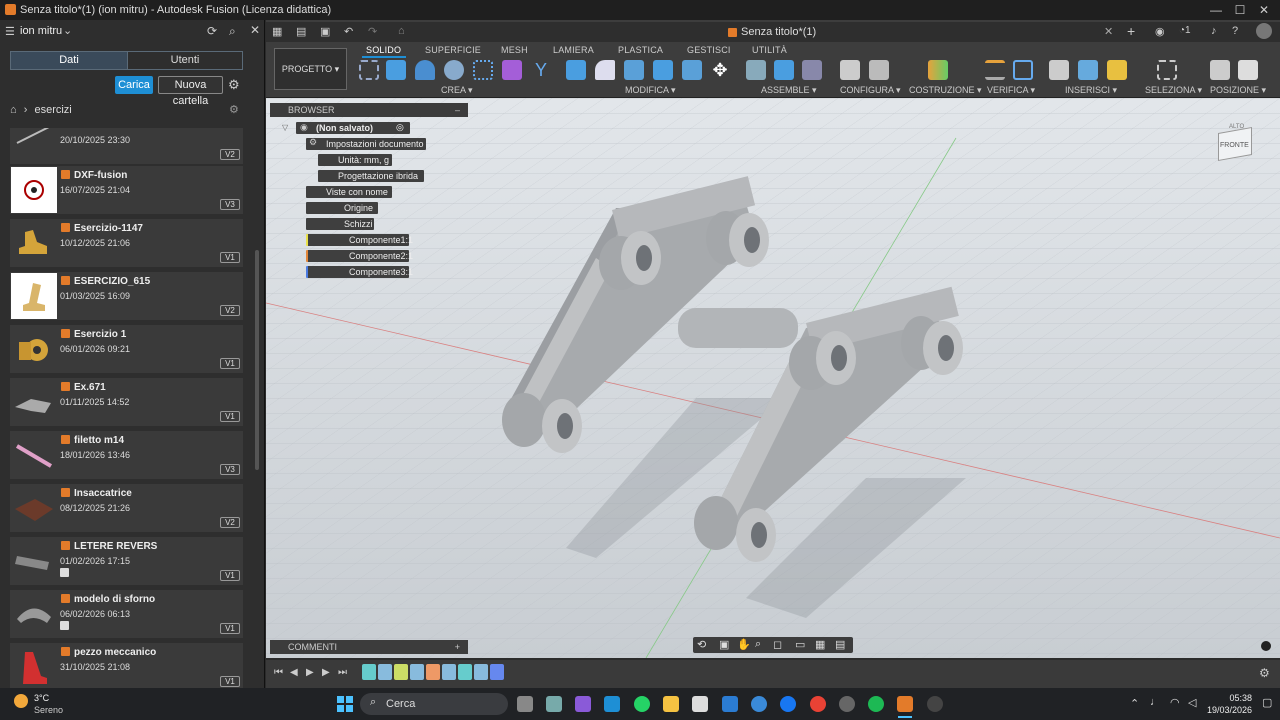 This screenshot has height=720, width=1280. I want to click on volume-icon: ◁, so click(1192, 702).